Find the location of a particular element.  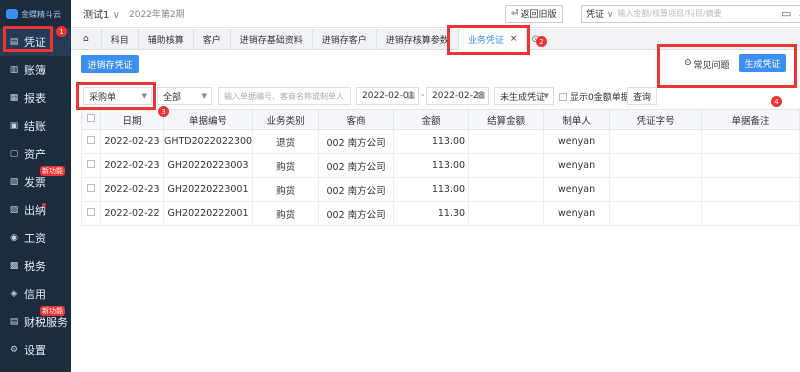

close-icon: × is located at coordinates (514, 39).